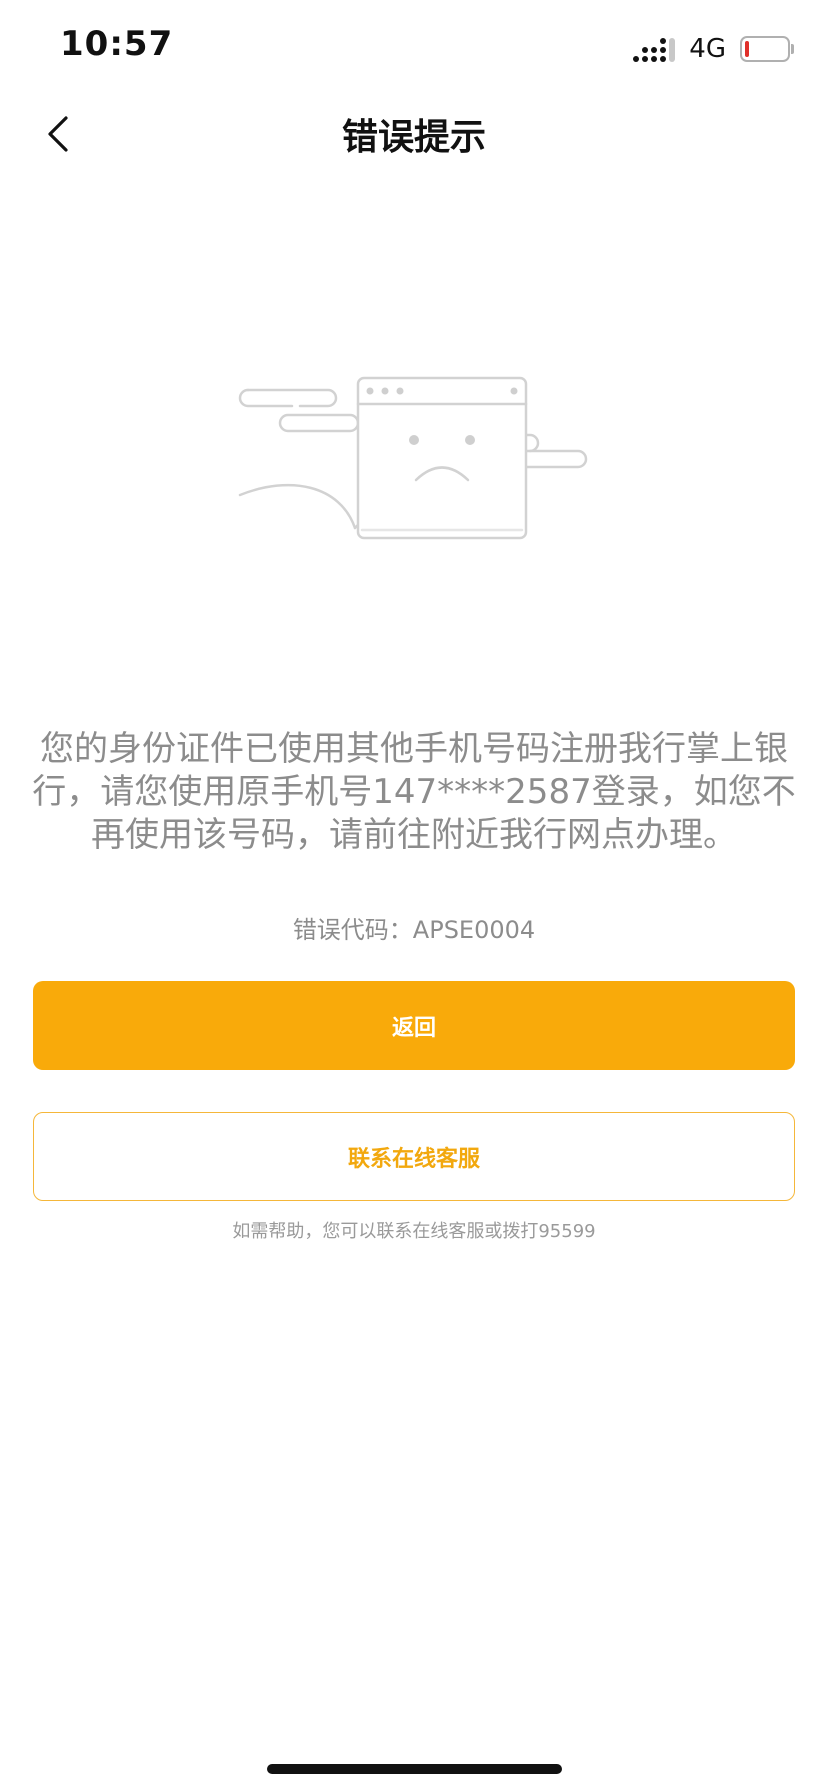 The height and width of the screenshot is (1792, 828). I want to click on sad-browser-window-illustration, so click(410, 455).